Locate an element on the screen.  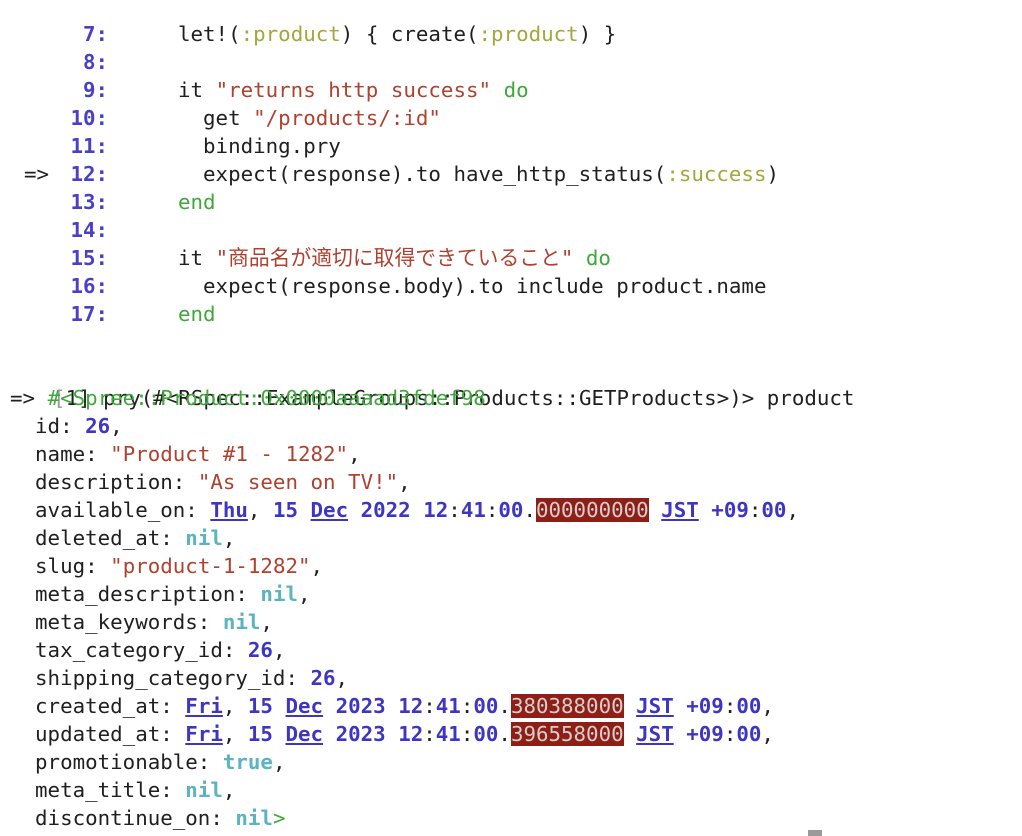
result-token: deleted_at: is located at coordinates (98, 538).